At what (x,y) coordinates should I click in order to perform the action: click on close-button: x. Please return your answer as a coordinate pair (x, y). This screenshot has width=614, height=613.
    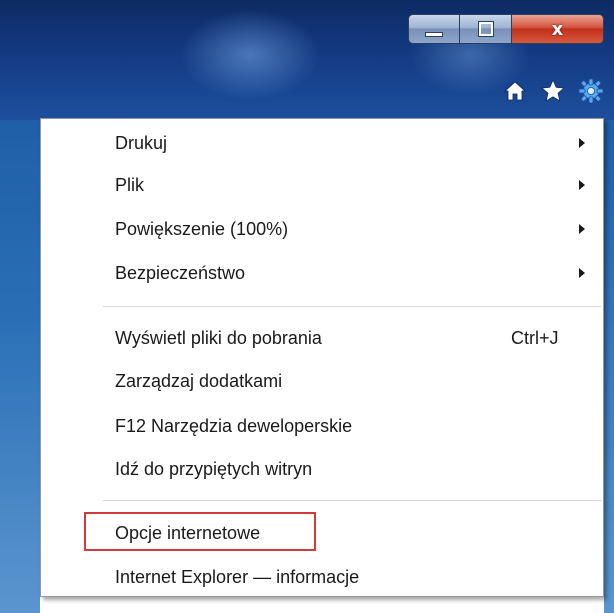
    Looking at the image, I should click on (557, 29).